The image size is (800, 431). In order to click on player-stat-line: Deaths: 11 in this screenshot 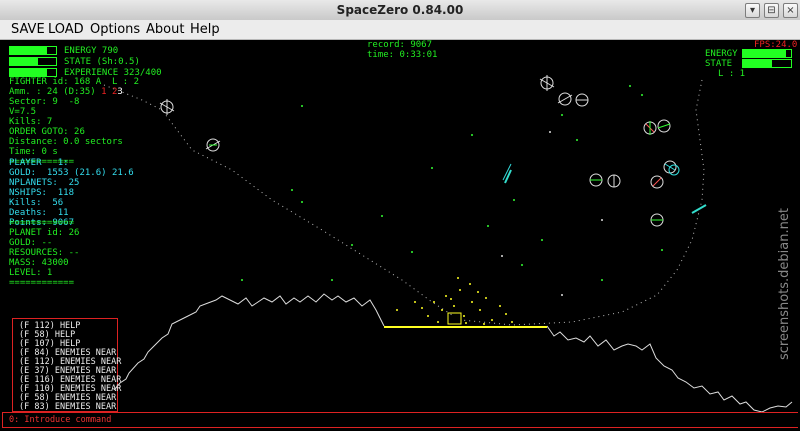, I will do `click(39, 213)`.